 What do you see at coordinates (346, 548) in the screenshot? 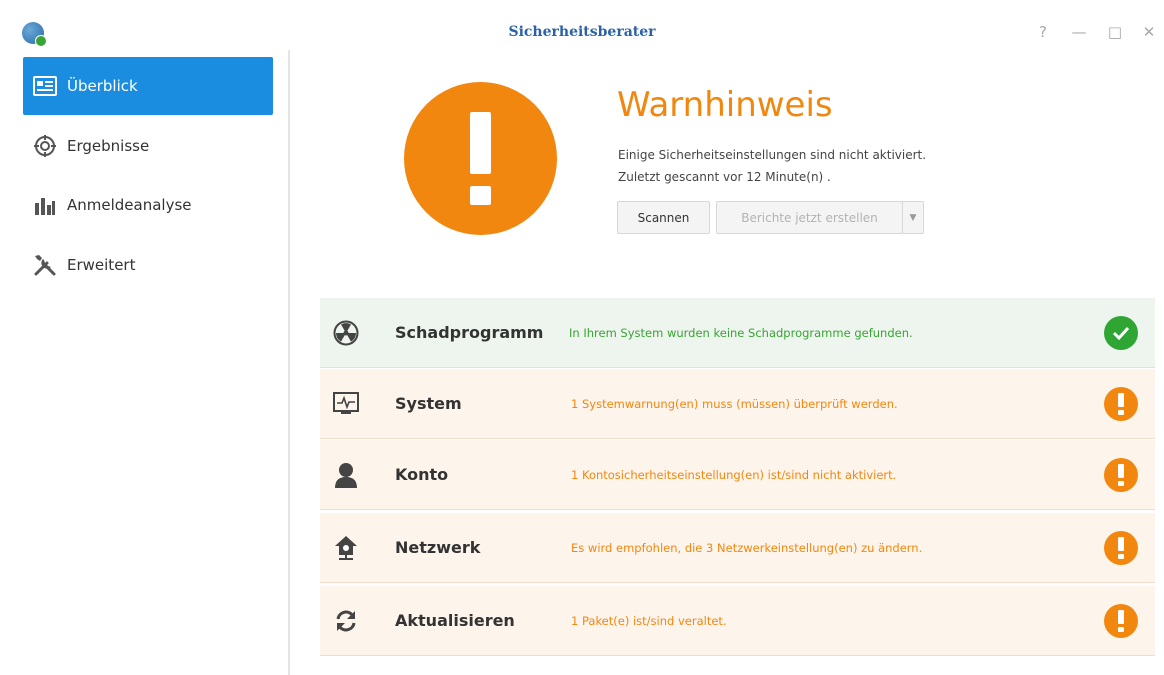
I see `home-network-icon` at bounding box center [346, 548].